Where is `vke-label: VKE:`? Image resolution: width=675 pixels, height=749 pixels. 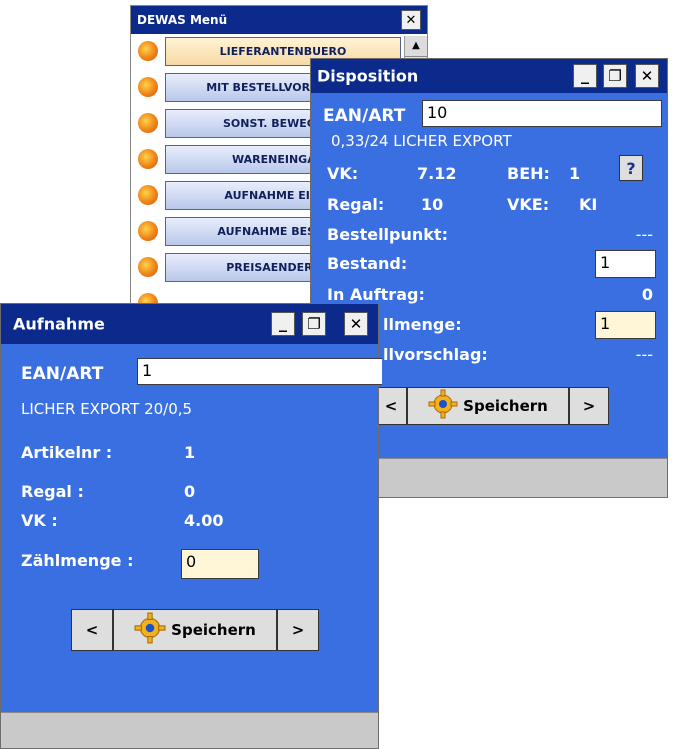
vke-label: VKE: is located at coordinates (528, 204).